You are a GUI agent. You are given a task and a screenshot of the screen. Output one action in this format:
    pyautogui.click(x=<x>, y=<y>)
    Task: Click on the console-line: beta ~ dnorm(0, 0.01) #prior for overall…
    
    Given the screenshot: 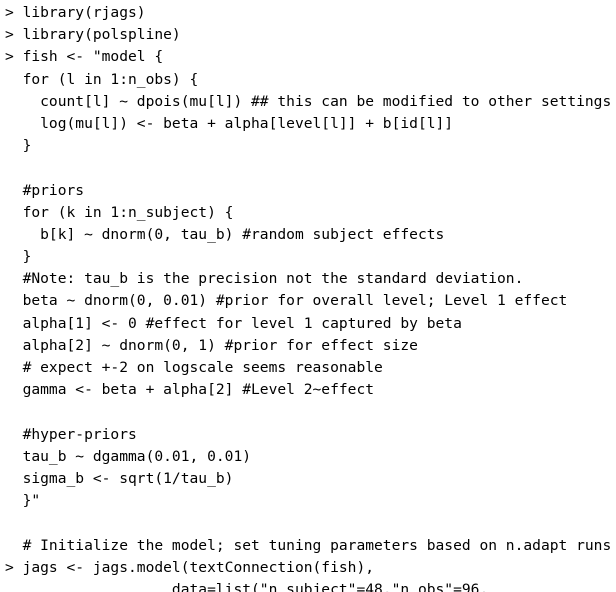 What is the action you would take?
    pyautogui.click(x=286, y=301)
    